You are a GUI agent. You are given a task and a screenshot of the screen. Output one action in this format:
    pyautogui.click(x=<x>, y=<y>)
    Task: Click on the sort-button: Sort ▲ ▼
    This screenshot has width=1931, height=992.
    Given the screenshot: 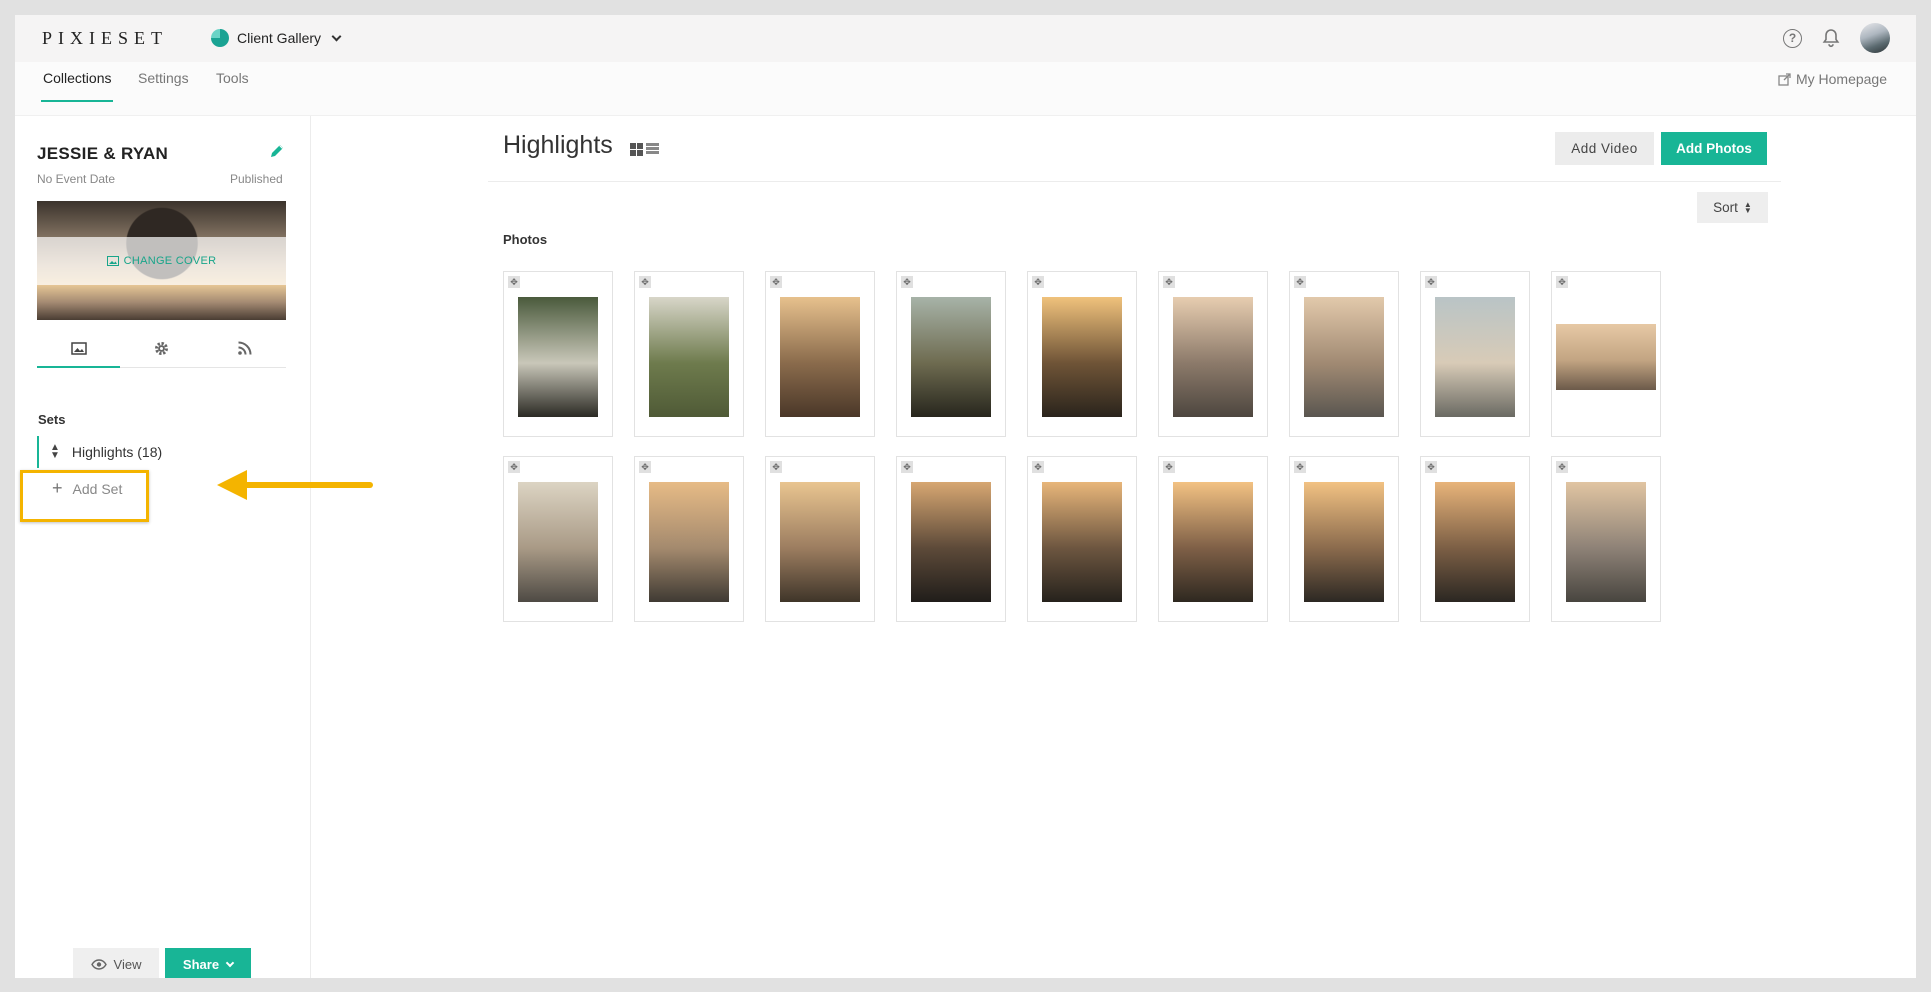 What is the action you would take?
    pyautogui.click(x=1732, y=207)
    